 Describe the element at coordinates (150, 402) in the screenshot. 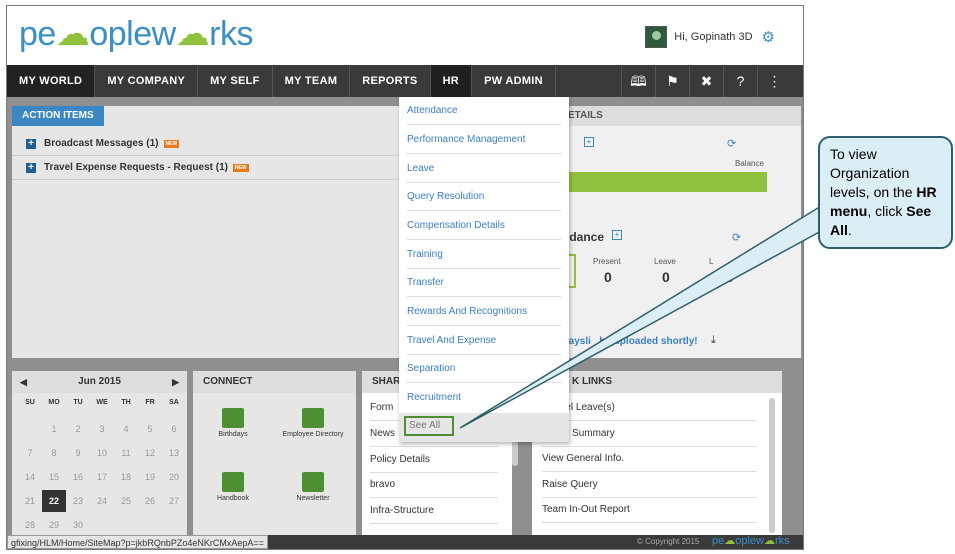

I see `day-of-week-label: FR` at that location.